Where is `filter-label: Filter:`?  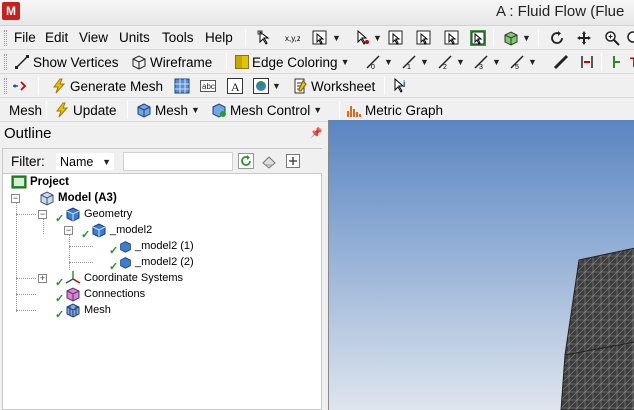
filter-label: Filter: is located at coordinates (28, 161).